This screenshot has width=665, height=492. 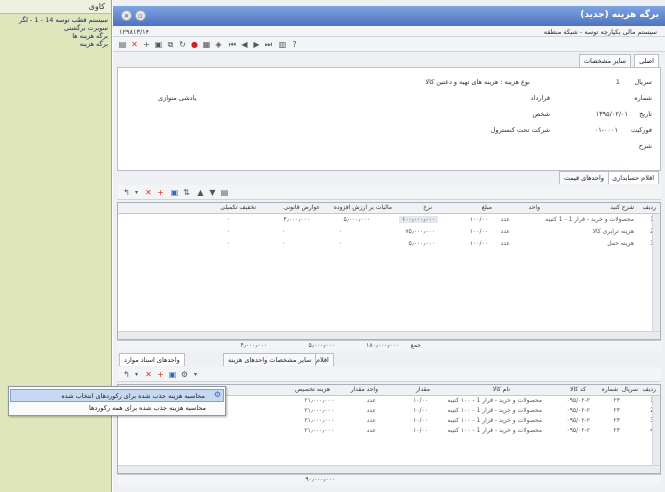 I want to click on window-title: برگه هزینه (جدید), so click(x=619, y=15).